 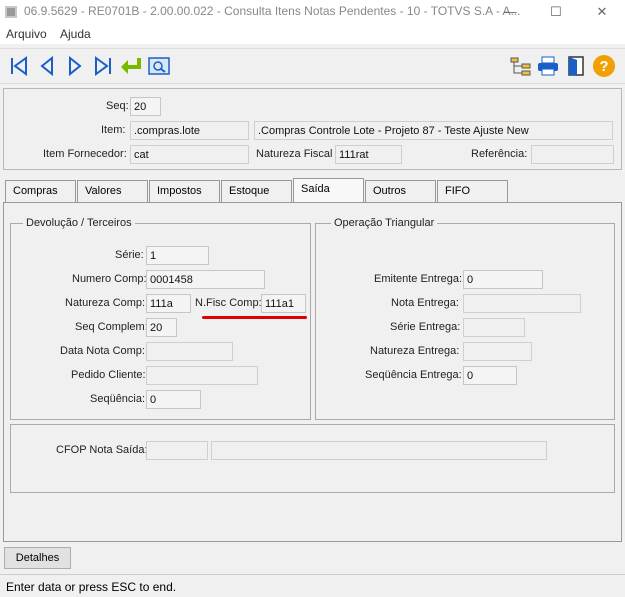 What do you see at coordinates (113, 130) in the screenshot?
I see `item-label: Item:` at bounding box center [113, 130].